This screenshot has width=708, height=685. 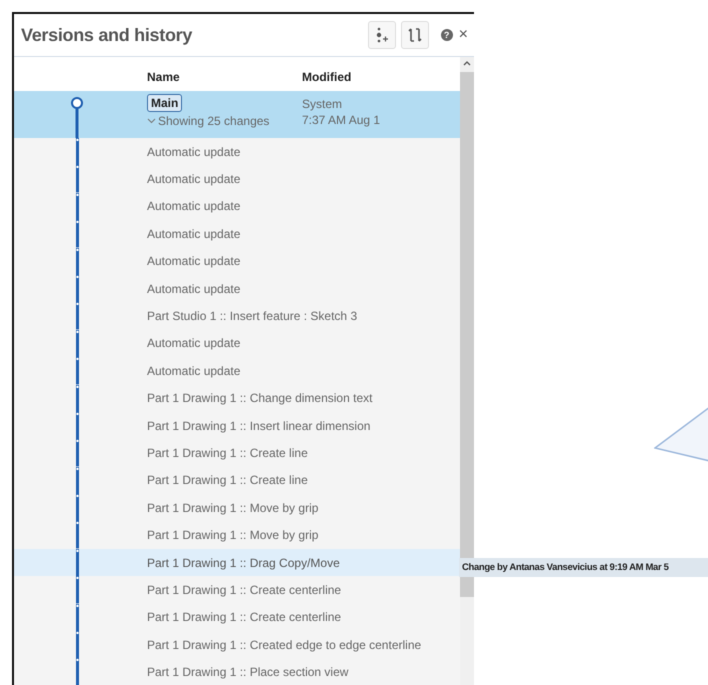 I want to click on branch-label: Main, so click(x=164, y=103).